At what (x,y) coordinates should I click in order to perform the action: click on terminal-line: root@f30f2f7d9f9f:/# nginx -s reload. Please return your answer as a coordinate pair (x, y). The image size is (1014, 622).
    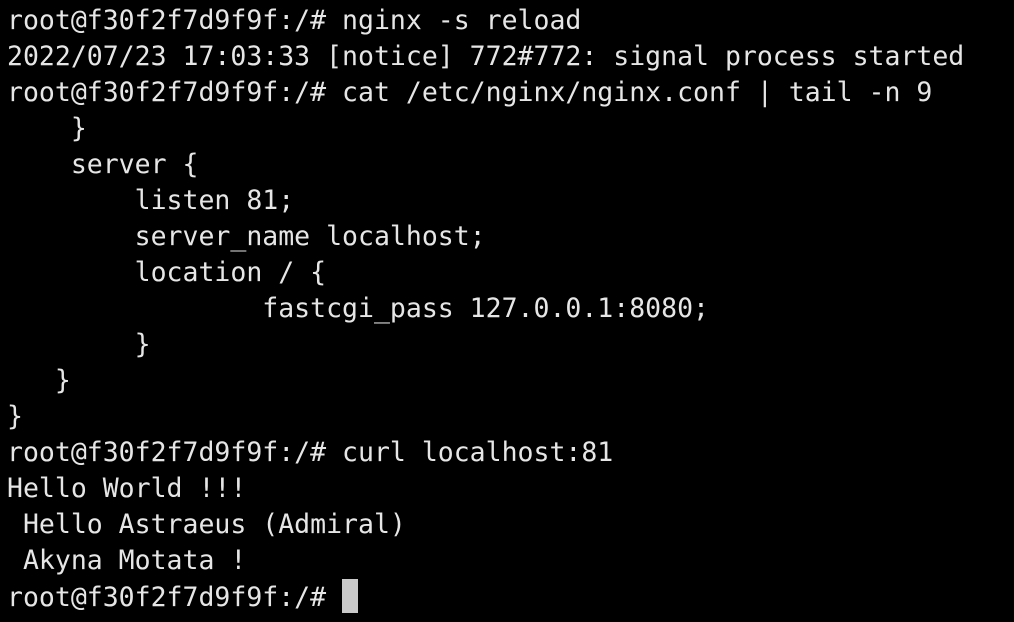
    Looking at the image, I should click on (294, 20).